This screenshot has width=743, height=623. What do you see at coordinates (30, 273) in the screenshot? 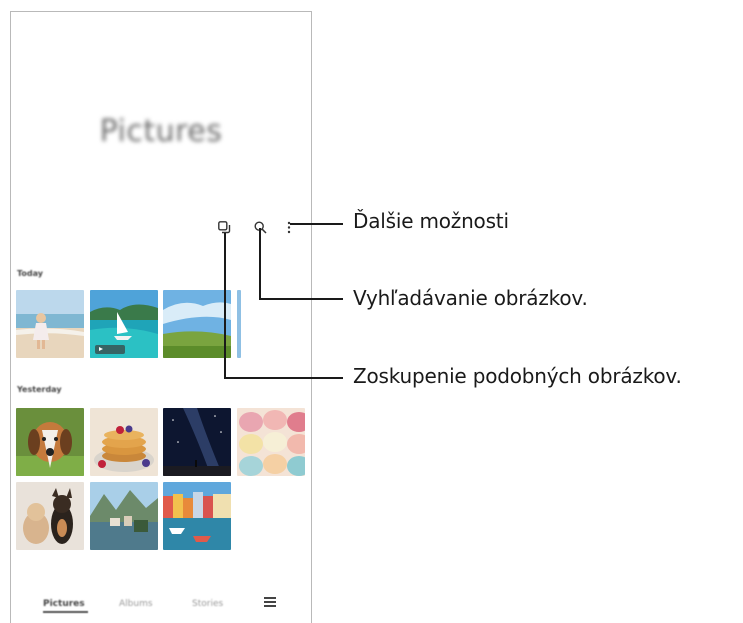
I see `section-label-today: Today` at bounding box center [30, 273].